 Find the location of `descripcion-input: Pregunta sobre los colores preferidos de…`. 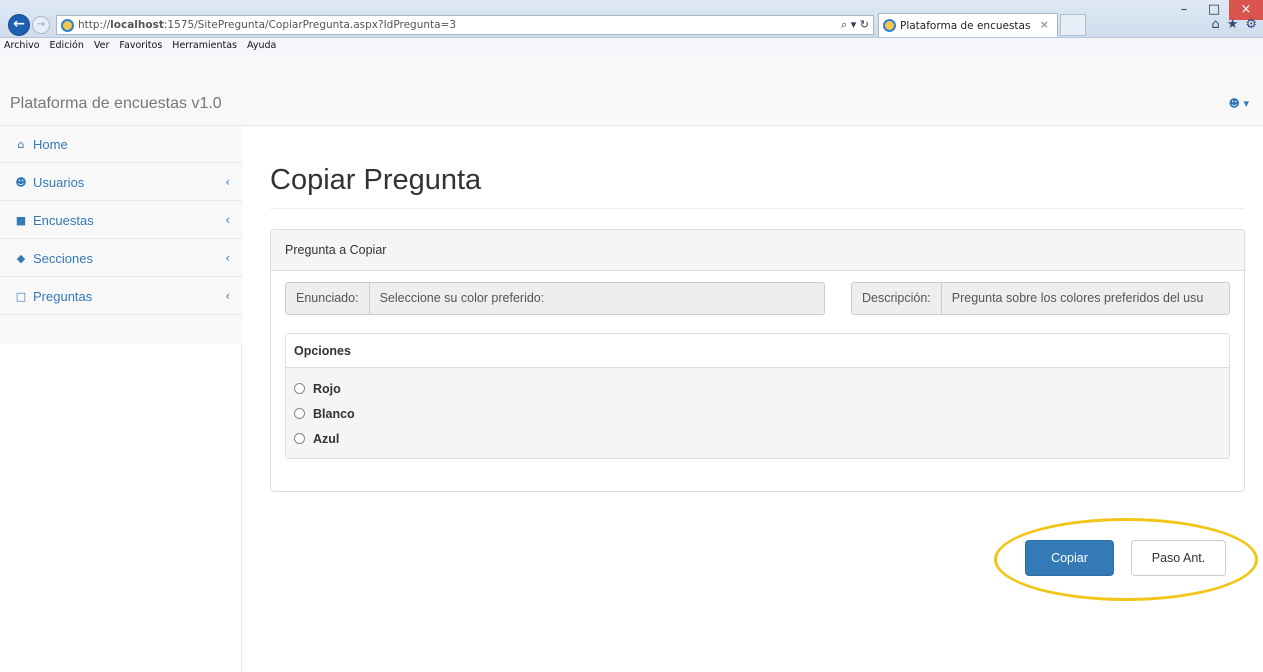

descripcion-input: Pregunta sobre los colores preferidos de… is located at coordinates (1085, 298).